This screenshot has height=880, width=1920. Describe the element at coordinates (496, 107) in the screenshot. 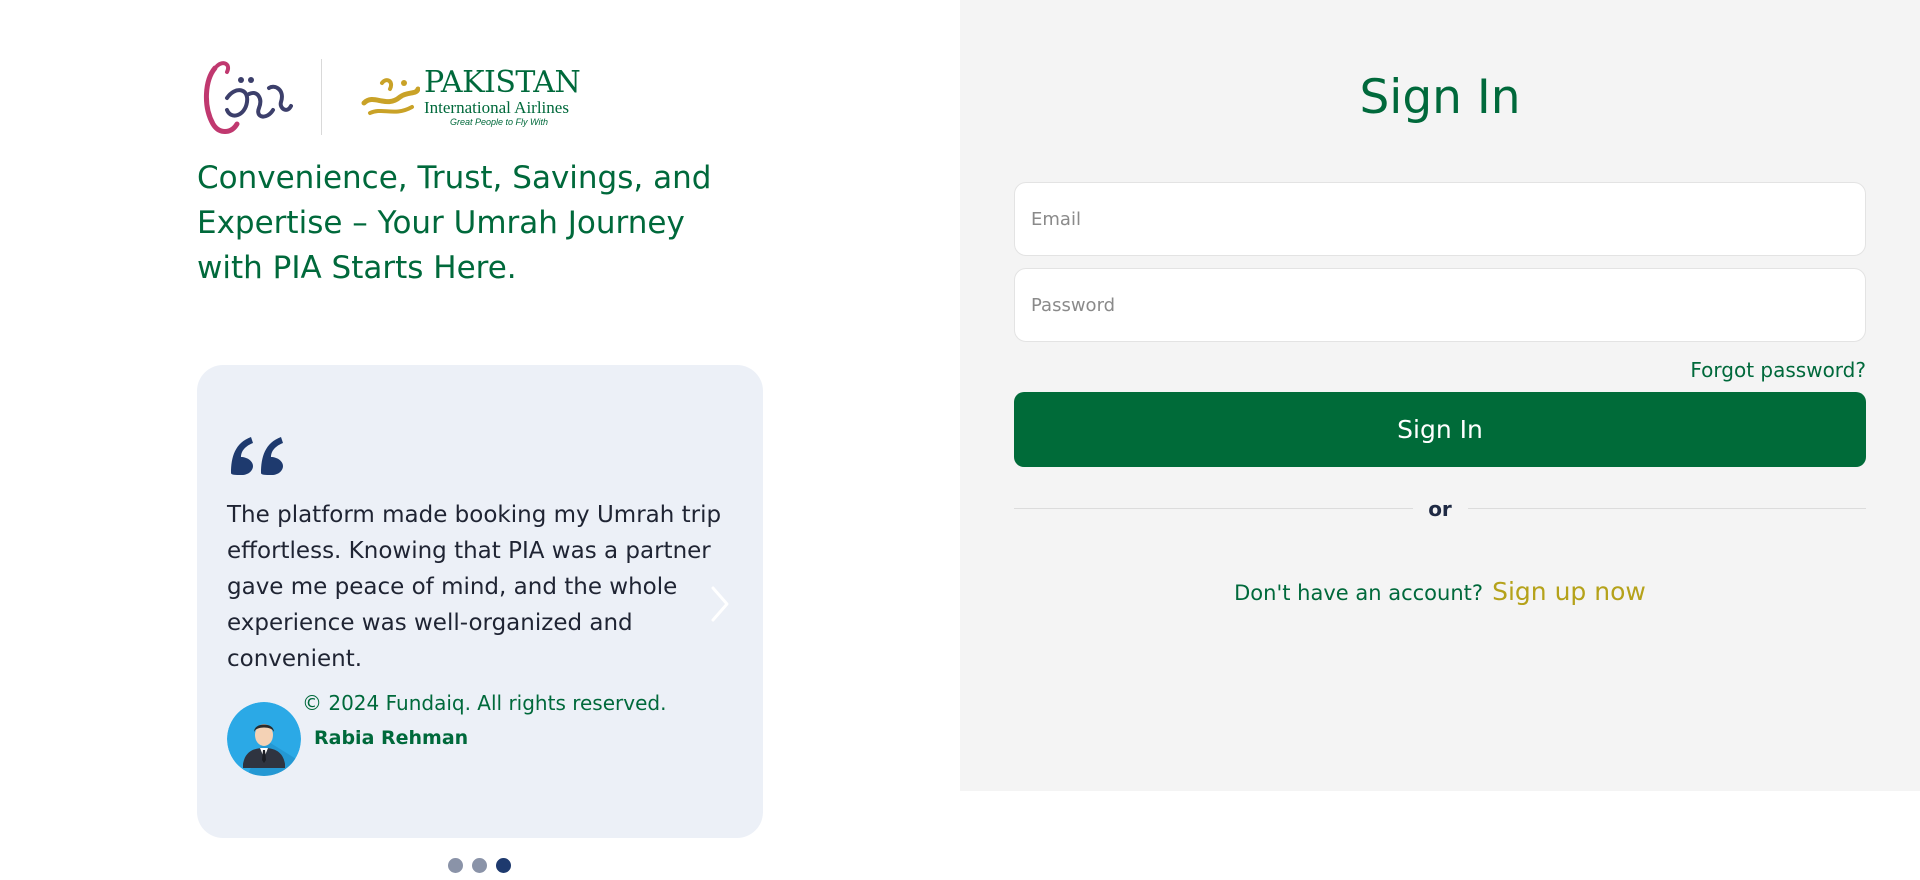

I see `pia-subtitle: International Airlines` at that location.